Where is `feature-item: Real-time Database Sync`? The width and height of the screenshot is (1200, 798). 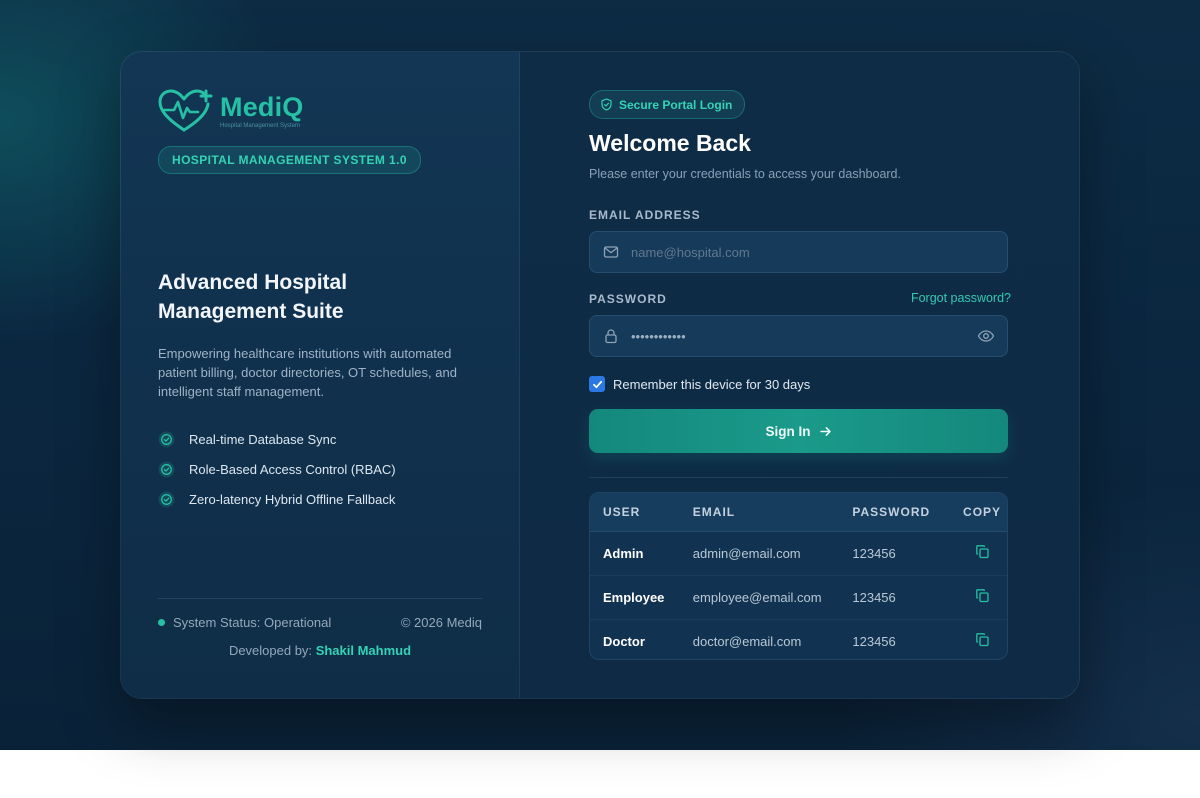
feature-item: Real-time Database Sync is located at coordinates (277, 439).